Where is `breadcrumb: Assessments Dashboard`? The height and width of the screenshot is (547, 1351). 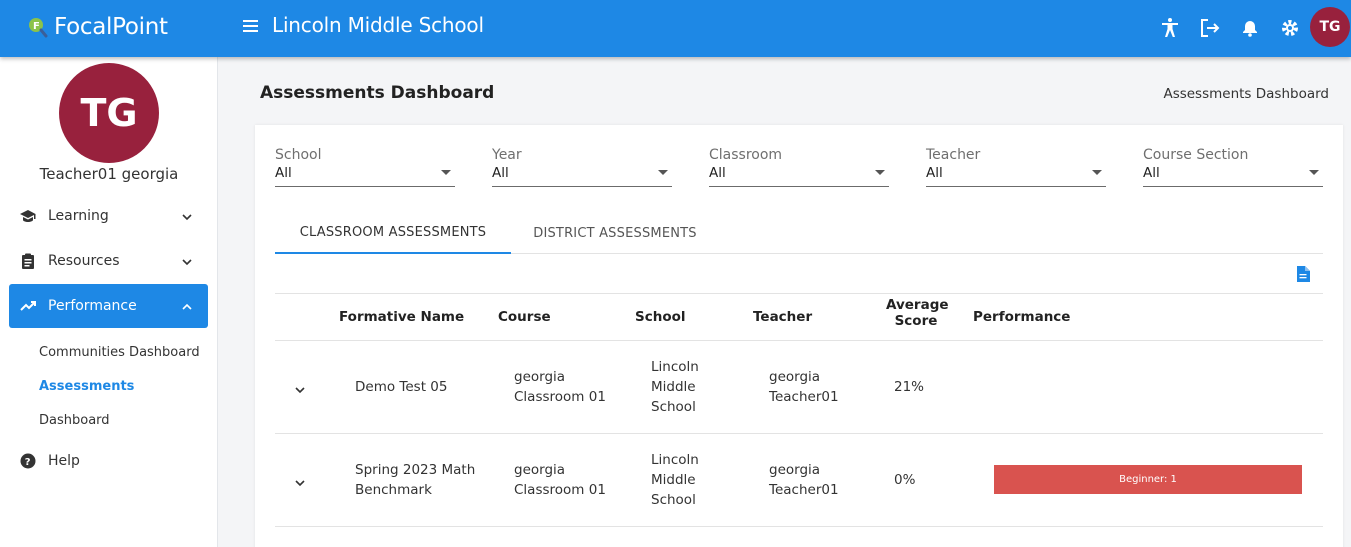 breadcrumb: Assessments Dashboard is located at coordinates (1246, 94).